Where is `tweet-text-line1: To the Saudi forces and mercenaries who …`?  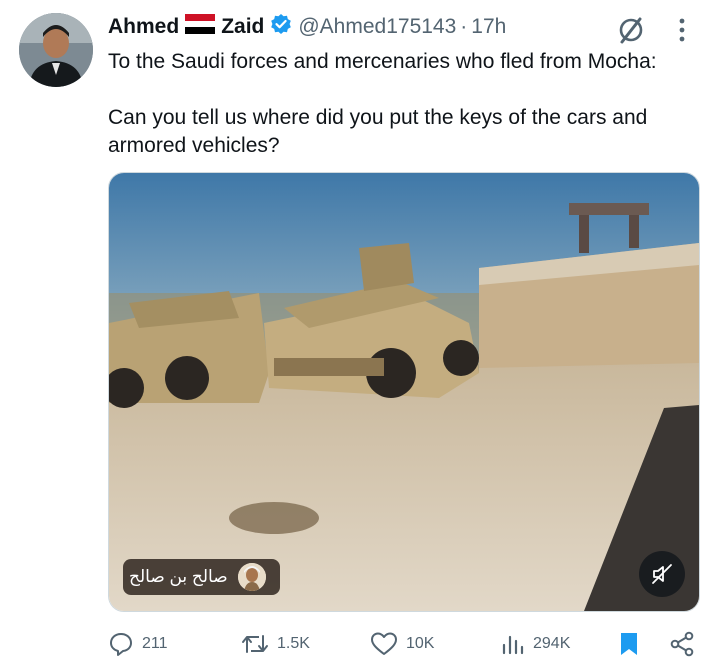 tweet-text-line1: To the Saudi forces and mercenaries who … is located at coordinates (382, 61).